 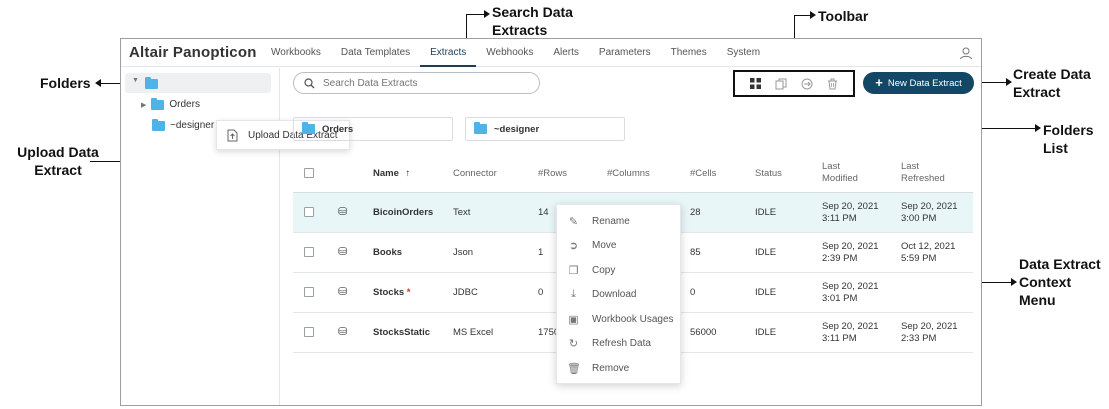 What do you see at coordinates (401, 333) in the screenshot?
I see `cell-name: StocksStatic` at bounding box center [401, 333].